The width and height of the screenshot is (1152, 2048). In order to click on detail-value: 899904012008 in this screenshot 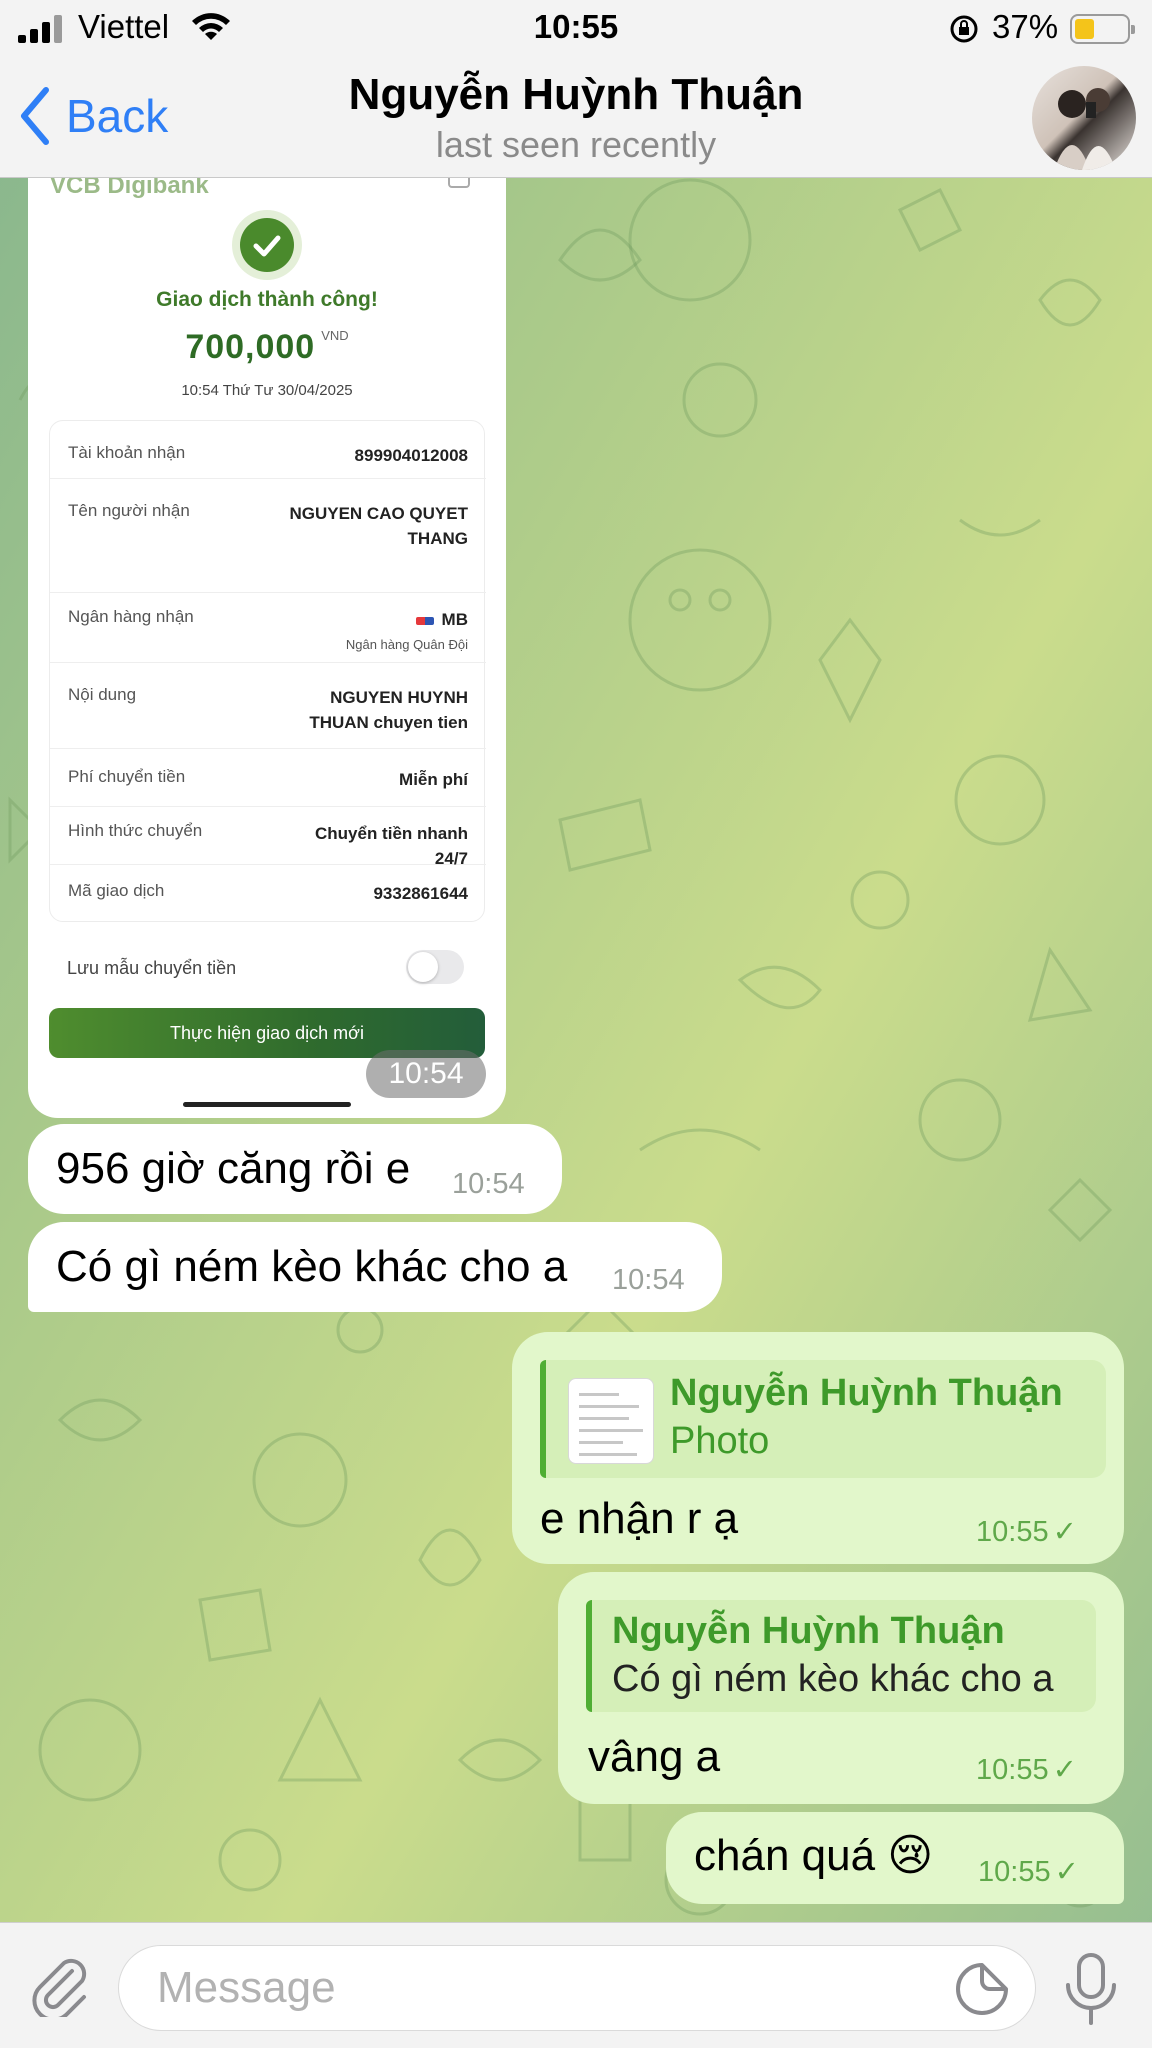, I will do `click(411, 455)`.